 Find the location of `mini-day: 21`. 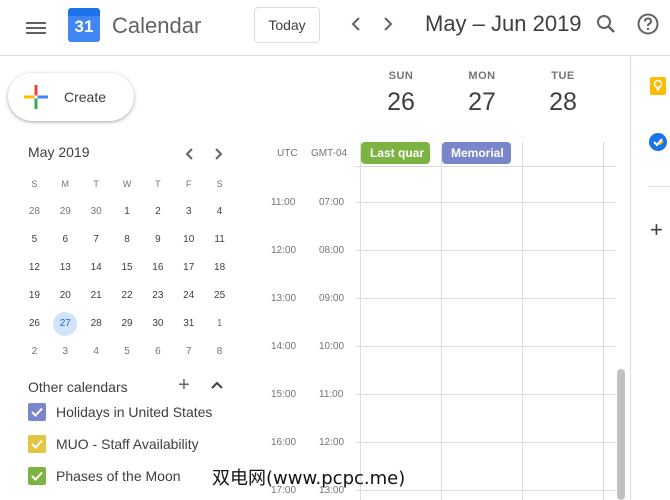

mini-day: 21 is located at coordinates (96, 296).